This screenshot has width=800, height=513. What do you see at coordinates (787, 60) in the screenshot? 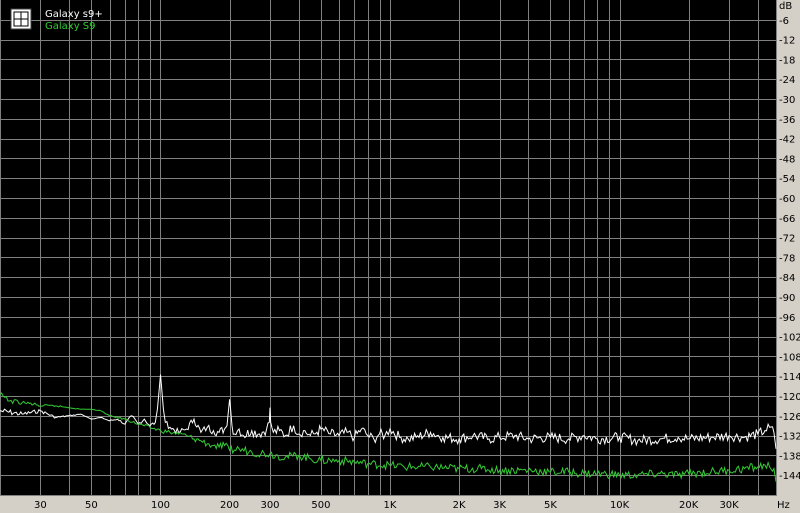
I see `y-tick-label: -18` at bounding box center [787, 60].